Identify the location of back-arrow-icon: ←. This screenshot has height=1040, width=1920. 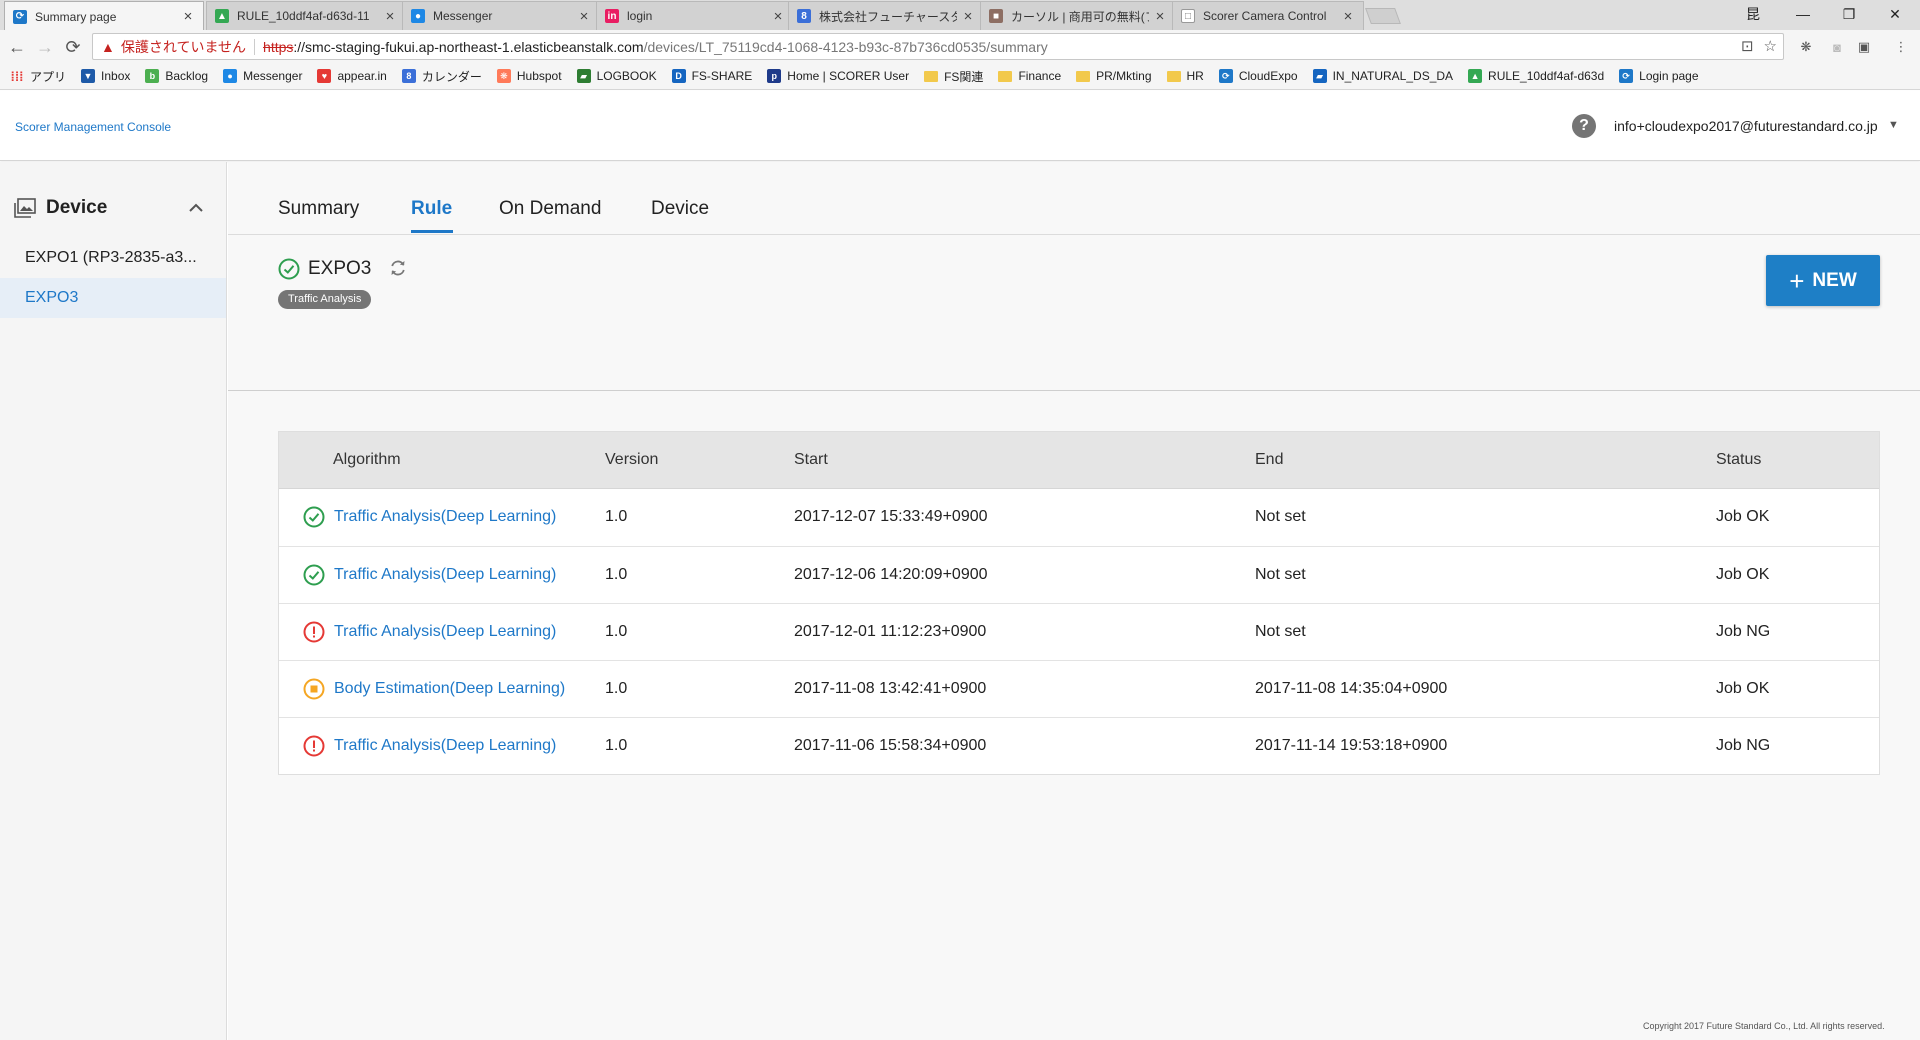
(17, 47).